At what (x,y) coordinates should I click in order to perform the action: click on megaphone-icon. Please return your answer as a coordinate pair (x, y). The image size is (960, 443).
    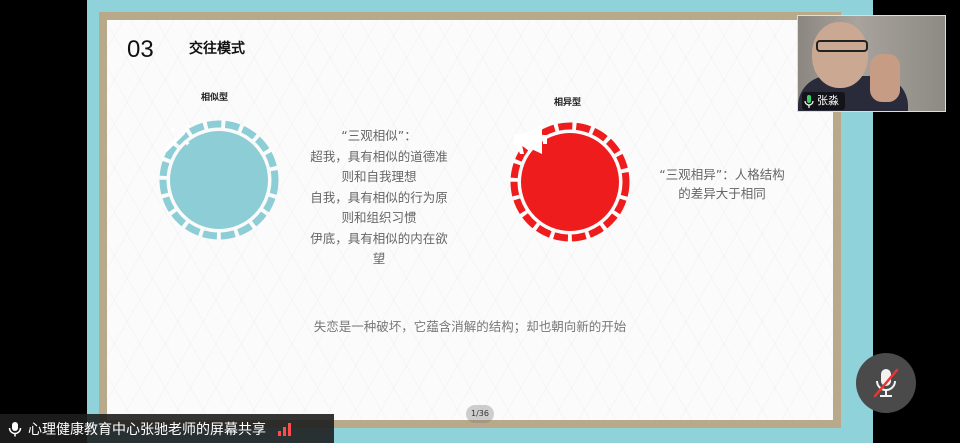
    Looking at the image, I should click on (530, 139).